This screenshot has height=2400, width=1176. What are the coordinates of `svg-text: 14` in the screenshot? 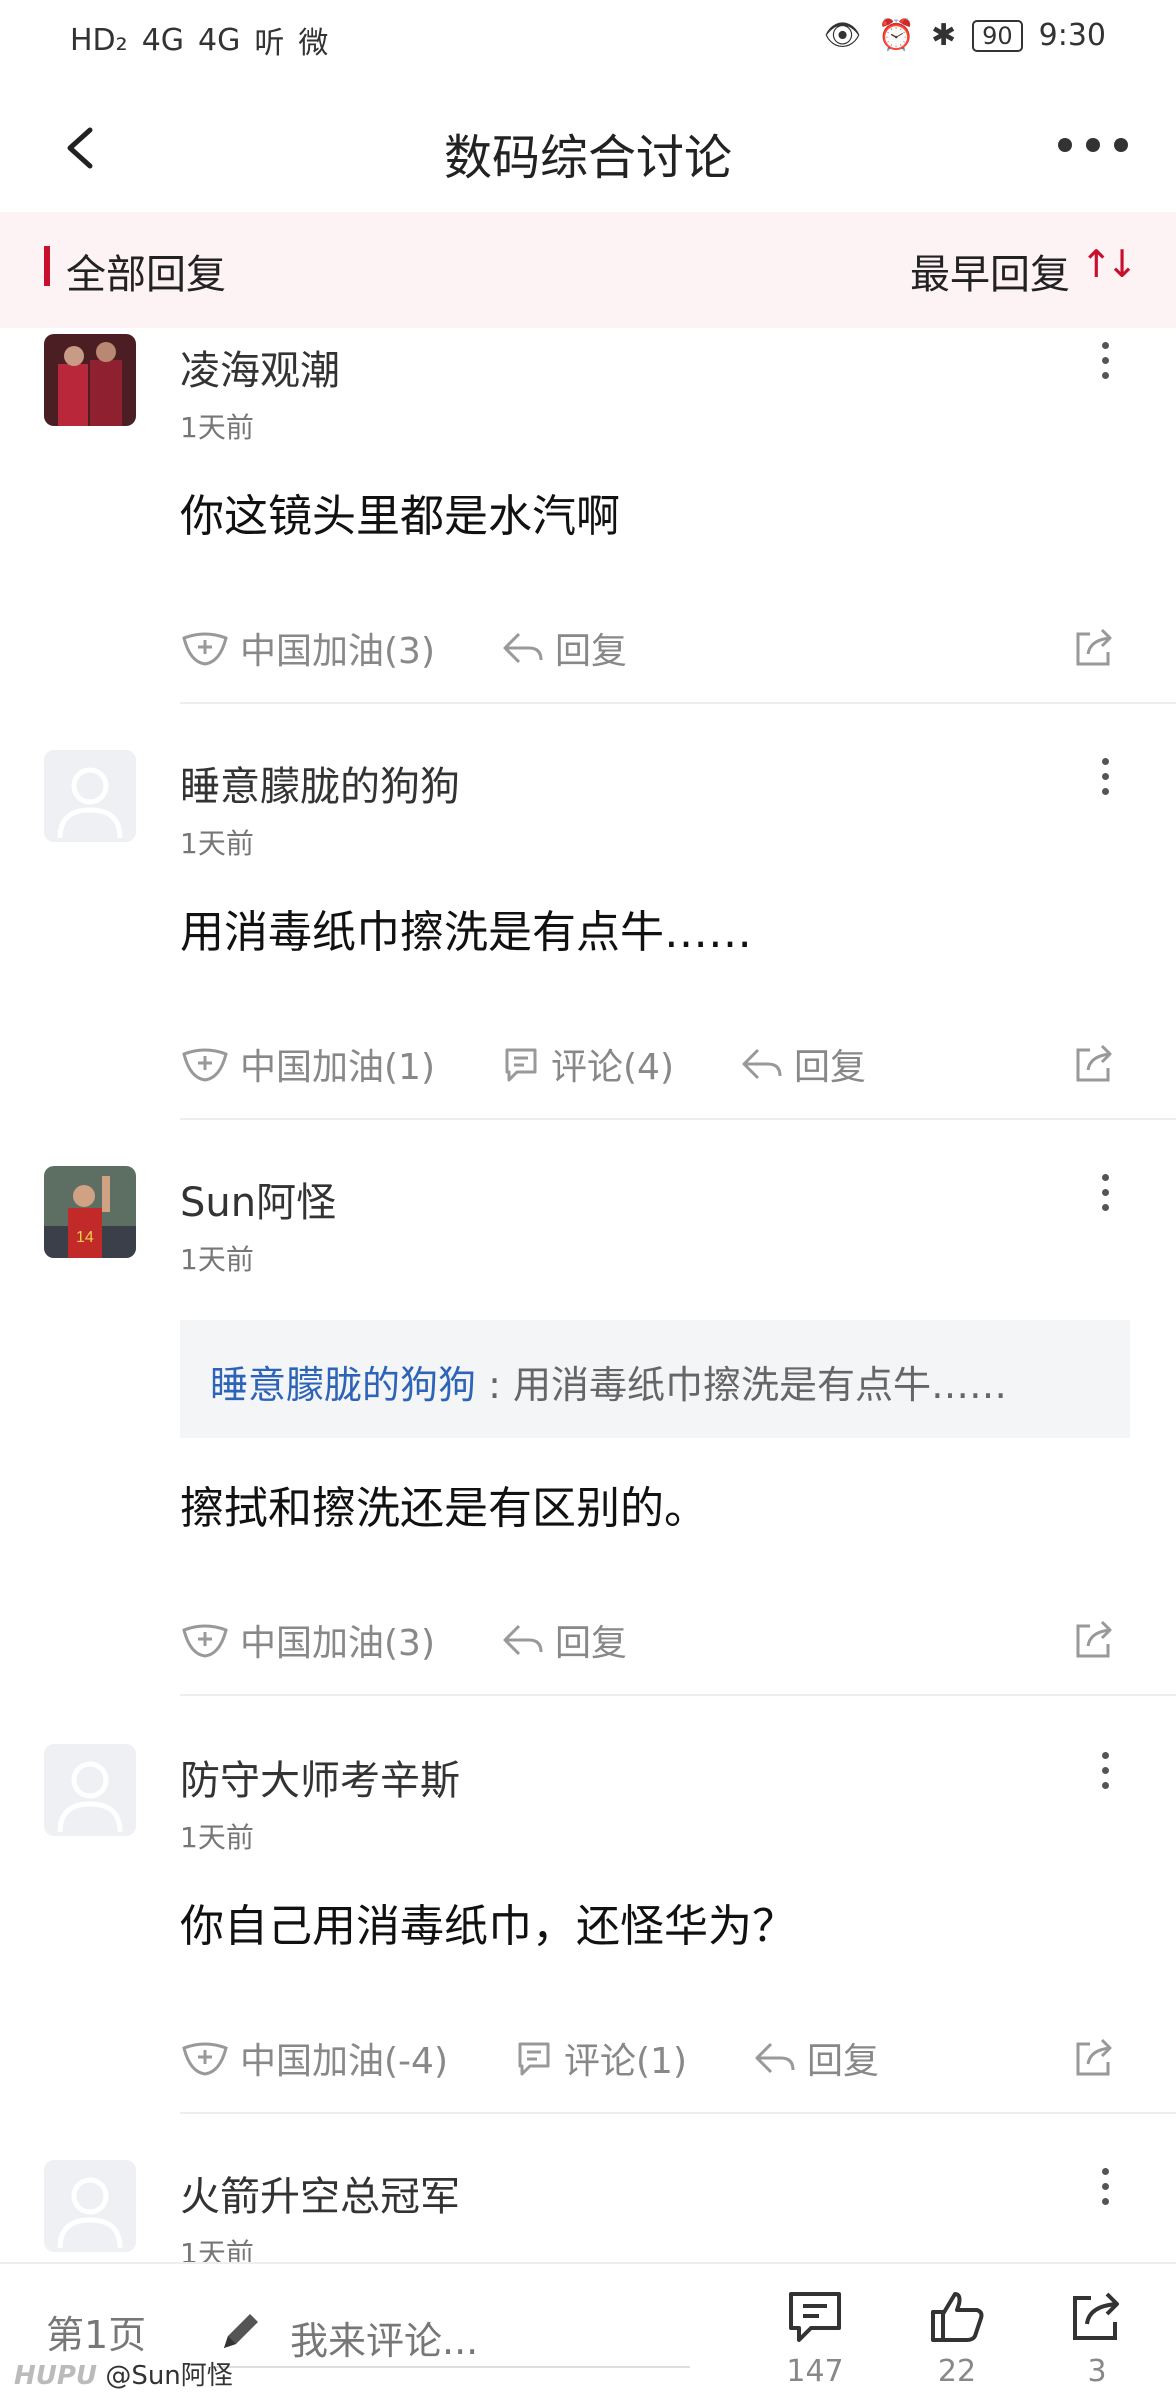 It's located at (85, 1237).